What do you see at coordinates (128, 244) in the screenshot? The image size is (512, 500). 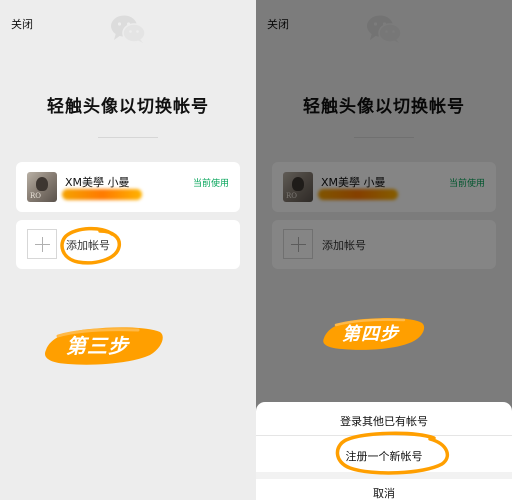 I see `add-account-button: 添加帐号` at bounding box center [128, 244].